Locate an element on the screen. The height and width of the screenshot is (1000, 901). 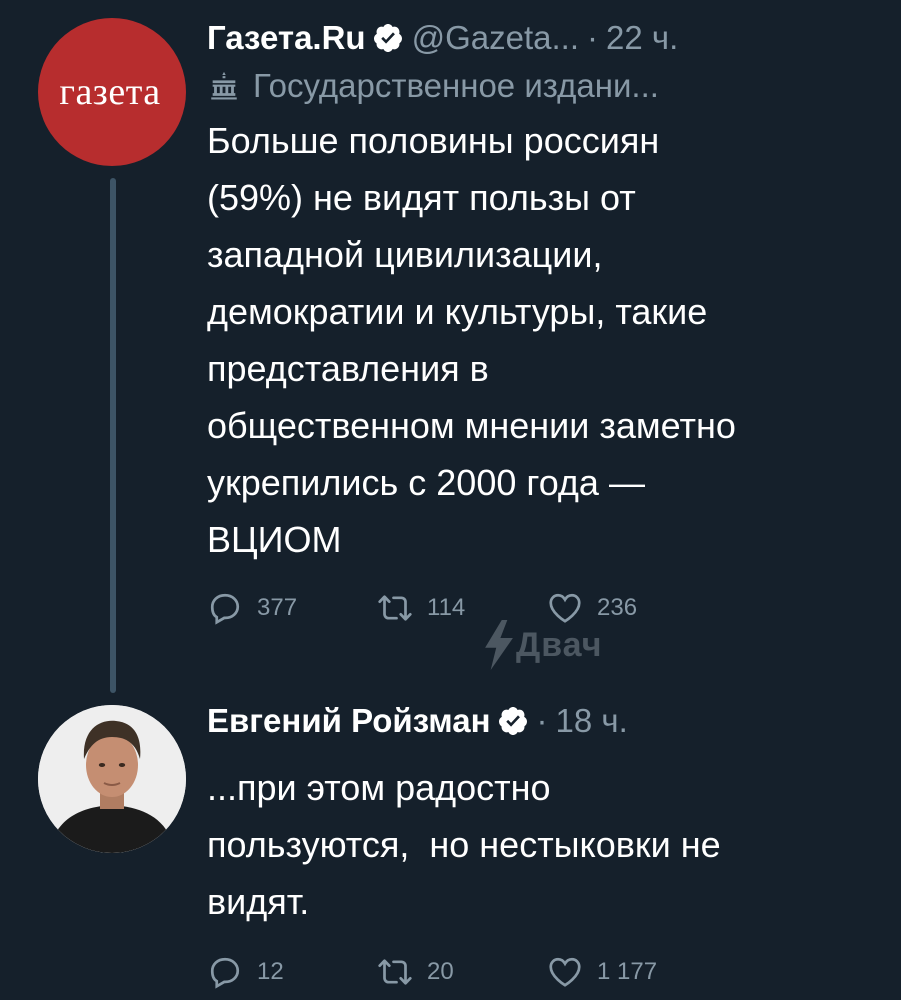
reply-button: 377 is located at coordinates (292, 608).